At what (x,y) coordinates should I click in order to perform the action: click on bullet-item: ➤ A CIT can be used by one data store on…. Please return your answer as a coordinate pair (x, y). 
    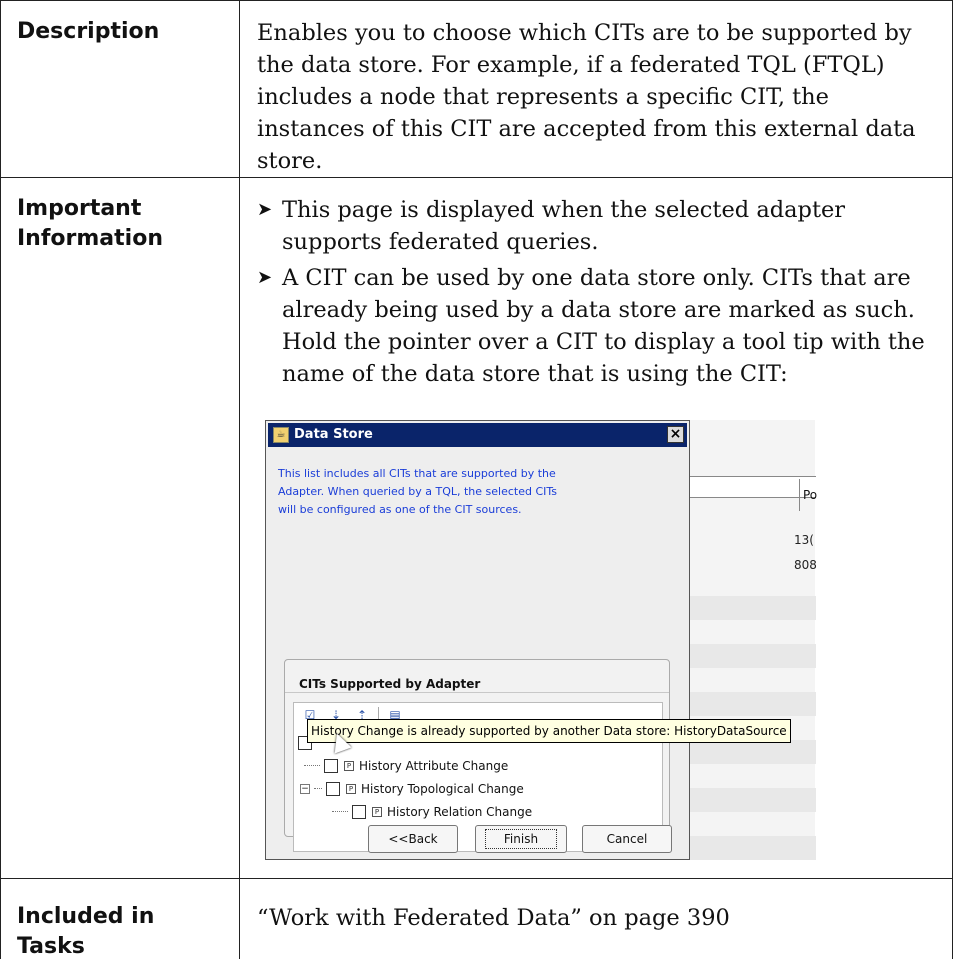
    Looking at the image, I should click on (597, 326).